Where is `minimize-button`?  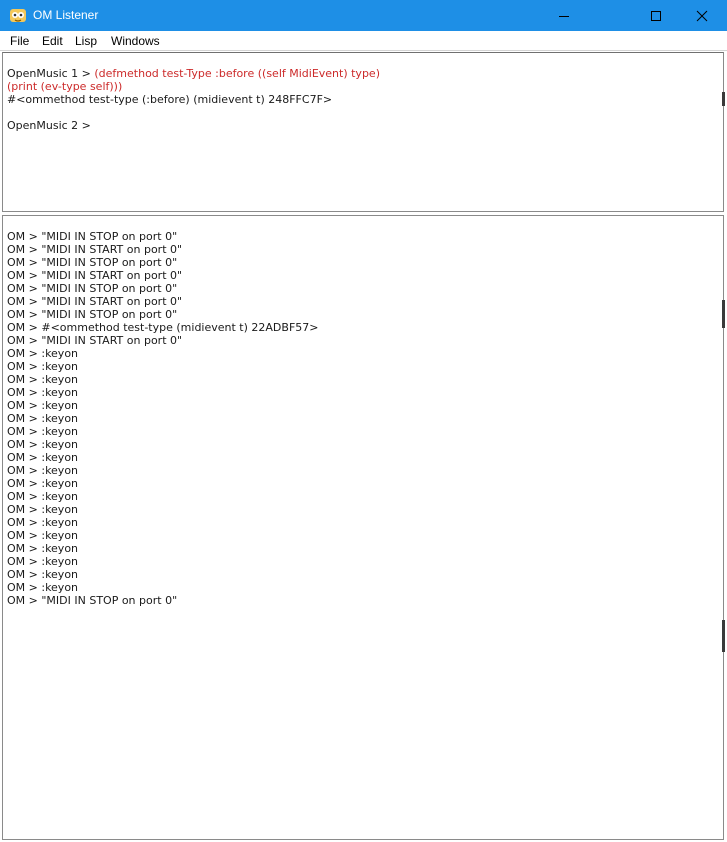 minimize-button is located at coordinates (564, 15).